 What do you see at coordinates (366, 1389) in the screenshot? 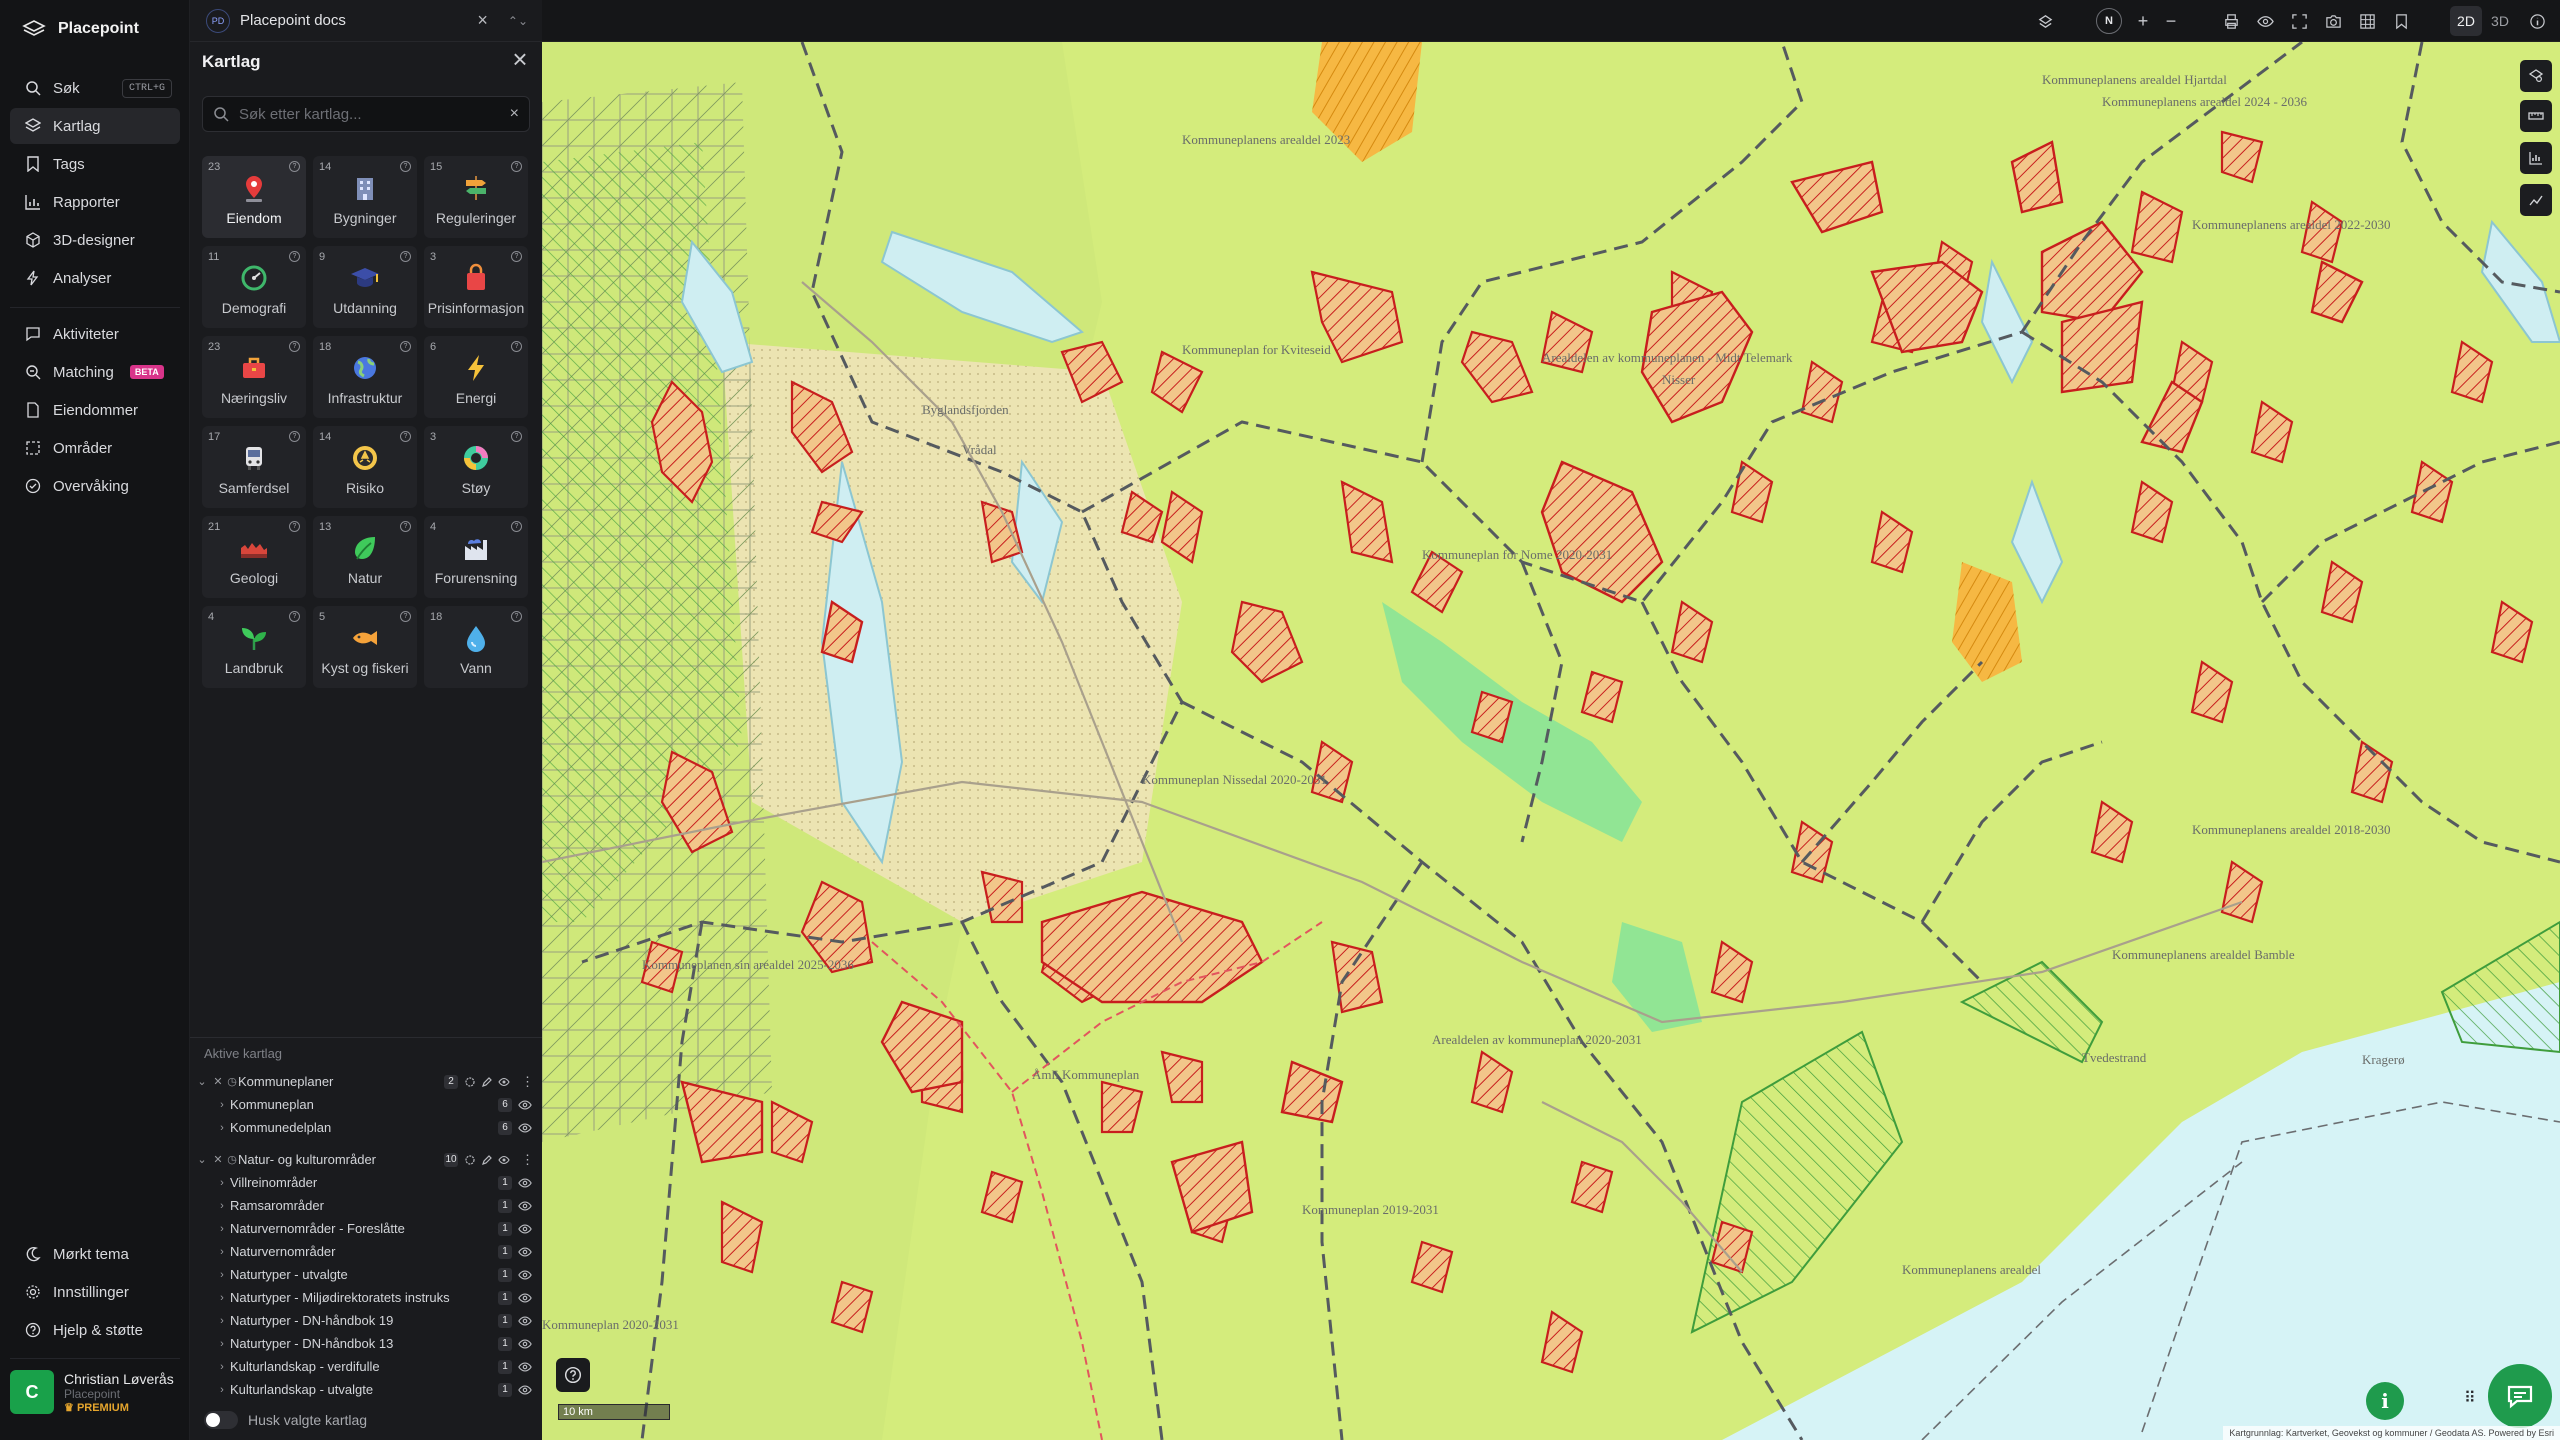
I see `layer-row: › Kulturlandskap - utvalgte 1` at bounding box center [366, 1389].